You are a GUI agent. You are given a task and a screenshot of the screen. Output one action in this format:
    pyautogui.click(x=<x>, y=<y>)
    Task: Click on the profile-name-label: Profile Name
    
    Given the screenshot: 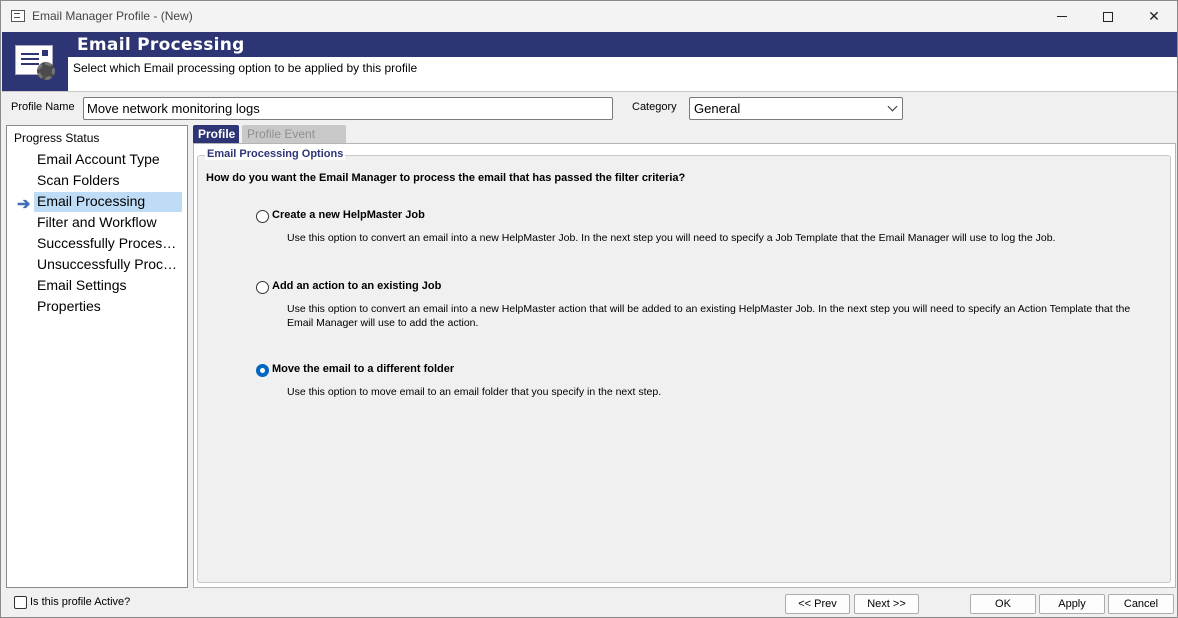 What is the action you would take?
    pyautogui.click(x=43, y=107)
    